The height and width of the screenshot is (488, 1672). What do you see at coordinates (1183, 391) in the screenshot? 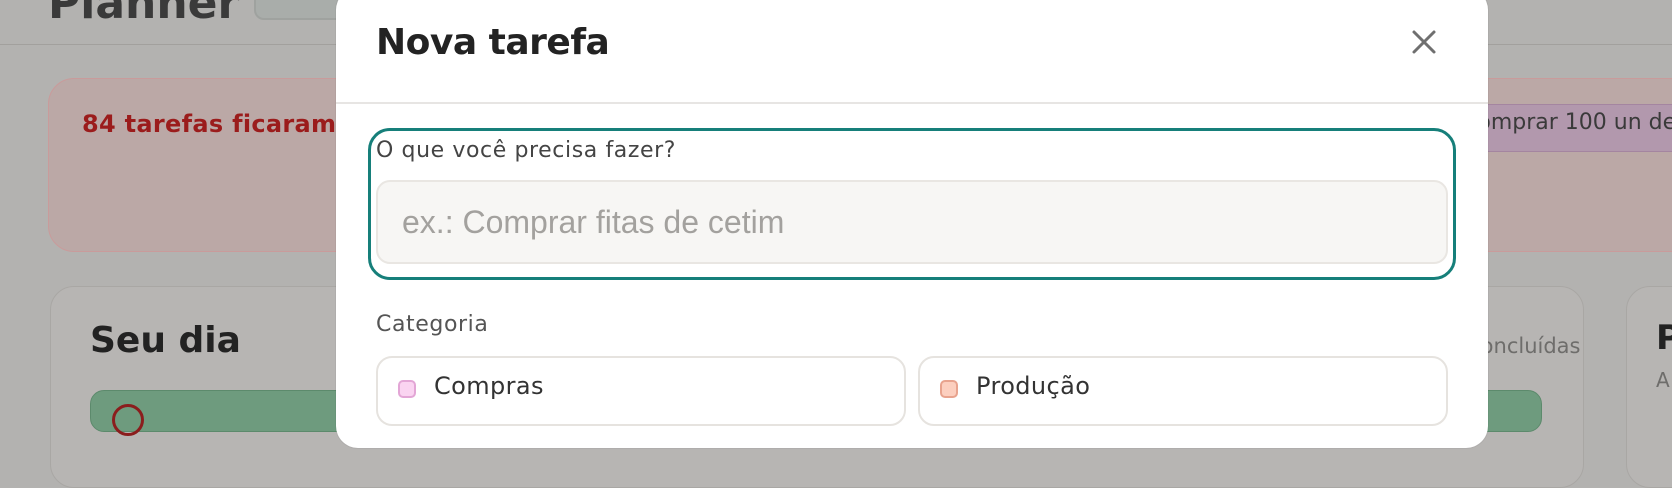
I see `category-option-producao: Produção` at bounding box center [1183, 391].